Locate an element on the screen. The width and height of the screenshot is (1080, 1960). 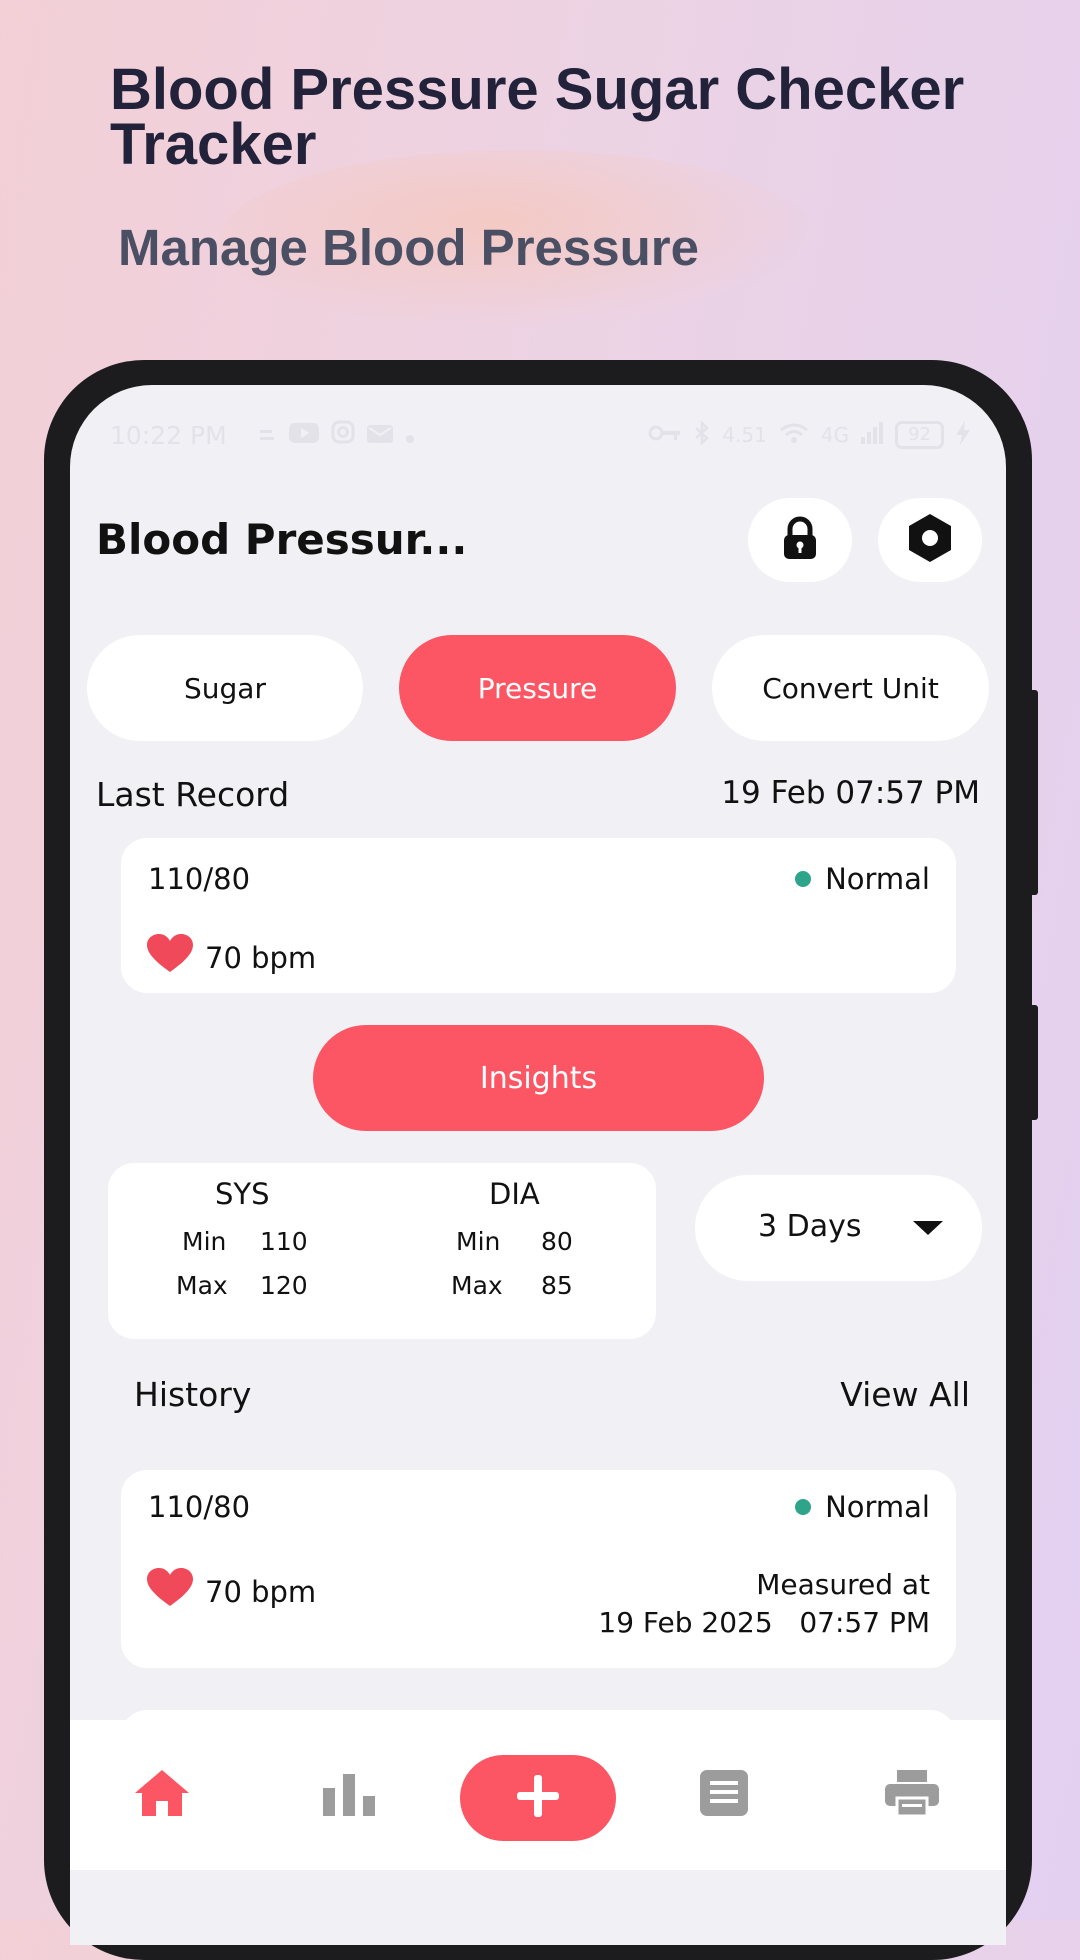
dia-label: DIA is located at coordinates (514, 1194).